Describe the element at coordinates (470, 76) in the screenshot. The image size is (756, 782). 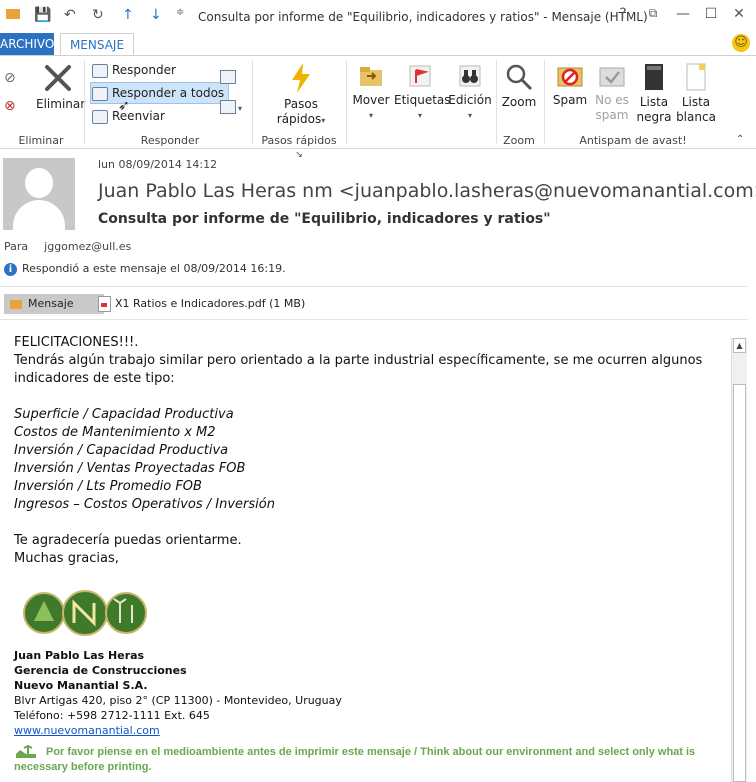
I see `binoculars-icon` at that location.